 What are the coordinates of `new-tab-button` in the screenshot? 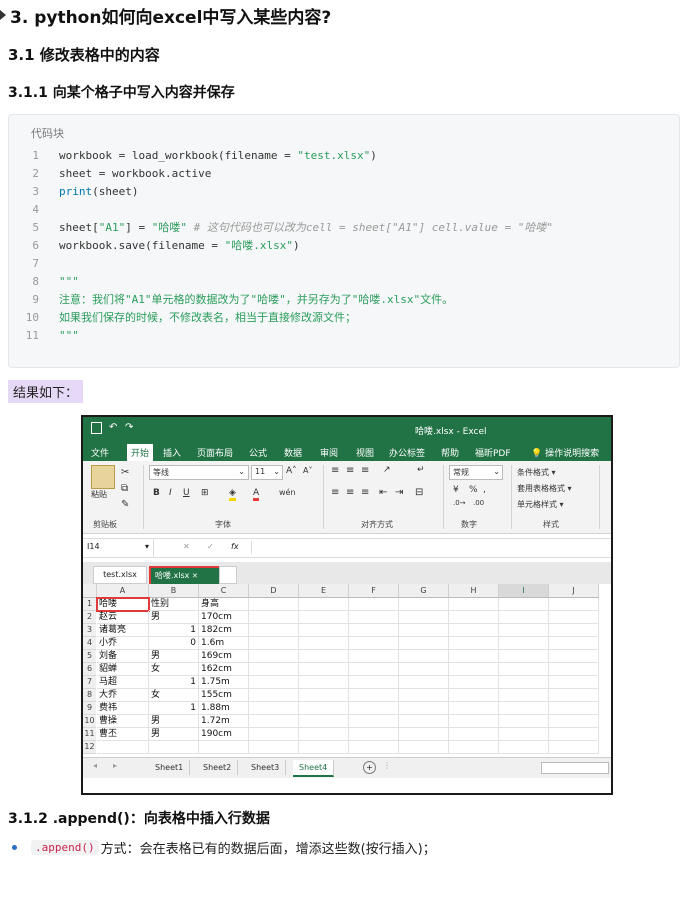 It's located at (228, 575).